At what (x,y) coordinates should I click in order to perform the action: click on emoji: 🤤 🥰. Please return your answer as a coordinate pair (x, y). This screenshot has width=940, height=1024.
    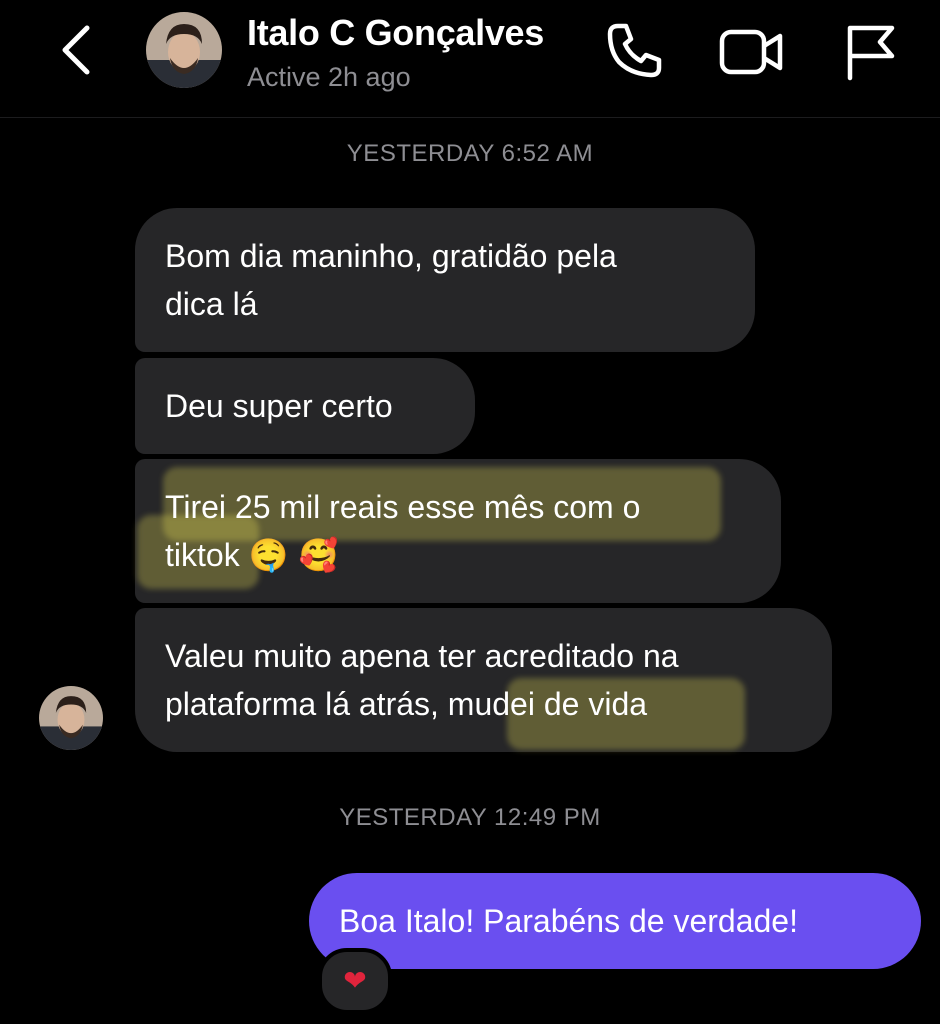
    Looking at the image, I should click on (293, 555).